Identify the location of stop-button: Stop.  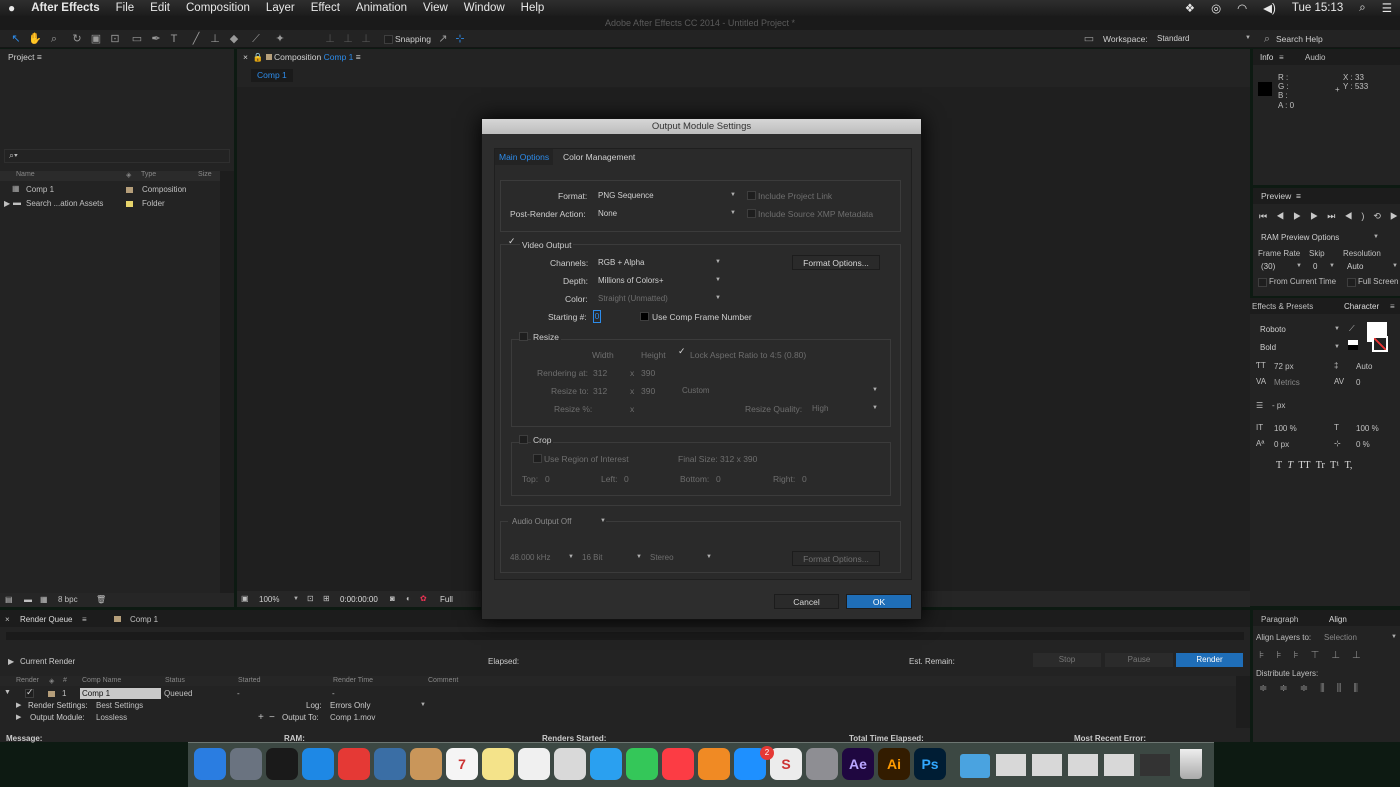
(1067, 660).